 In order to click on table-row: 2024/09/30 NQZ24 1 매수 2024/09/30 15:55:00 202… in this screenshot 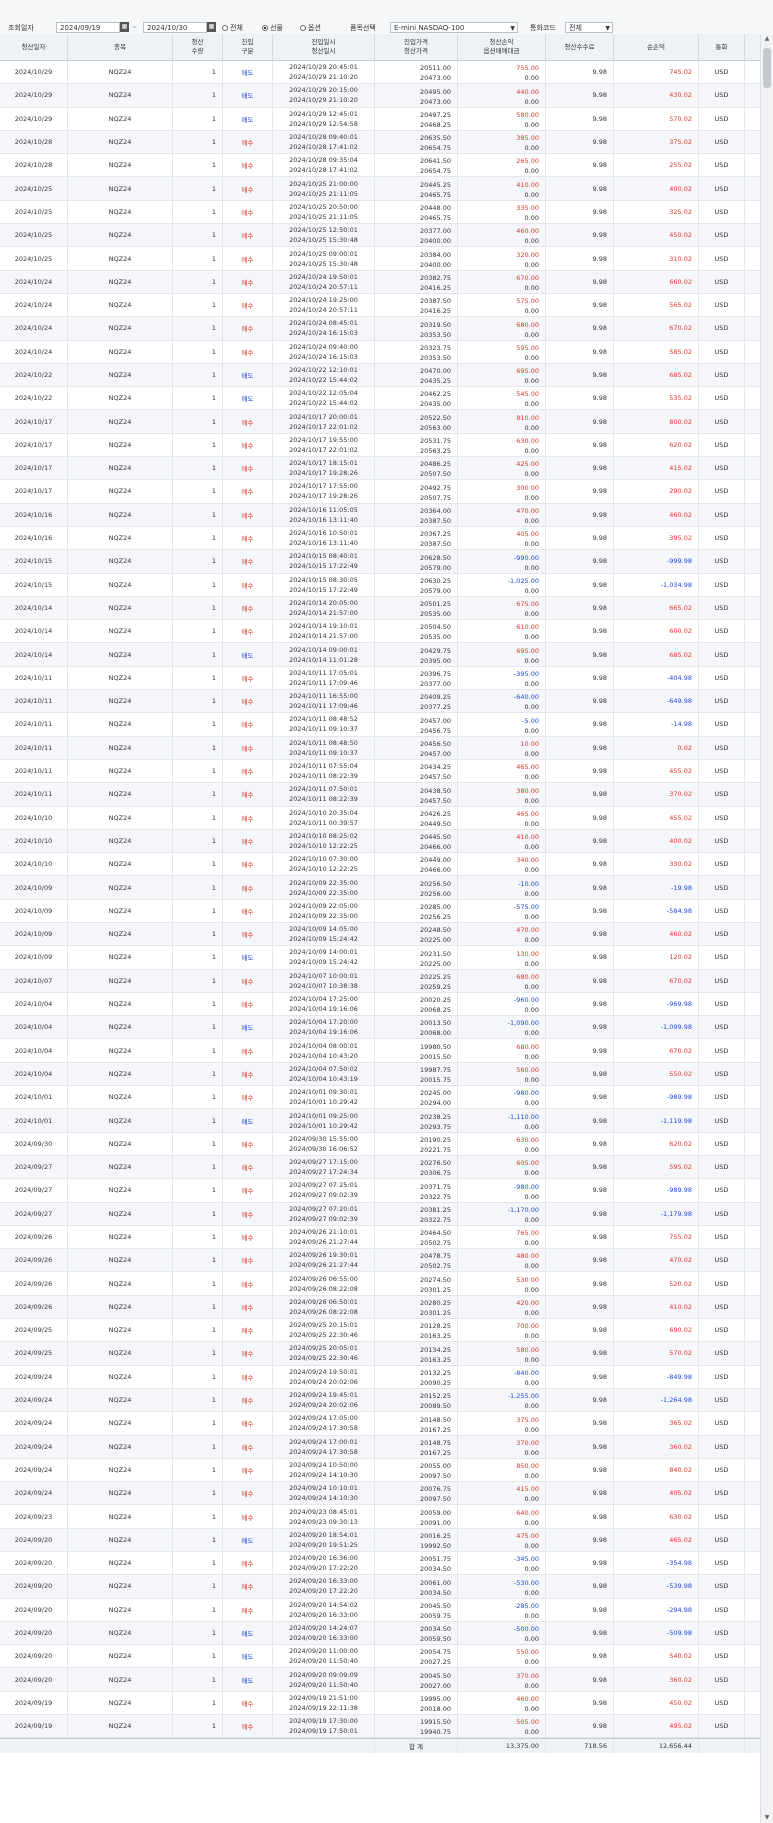, I will do `click(380, 1144)`.